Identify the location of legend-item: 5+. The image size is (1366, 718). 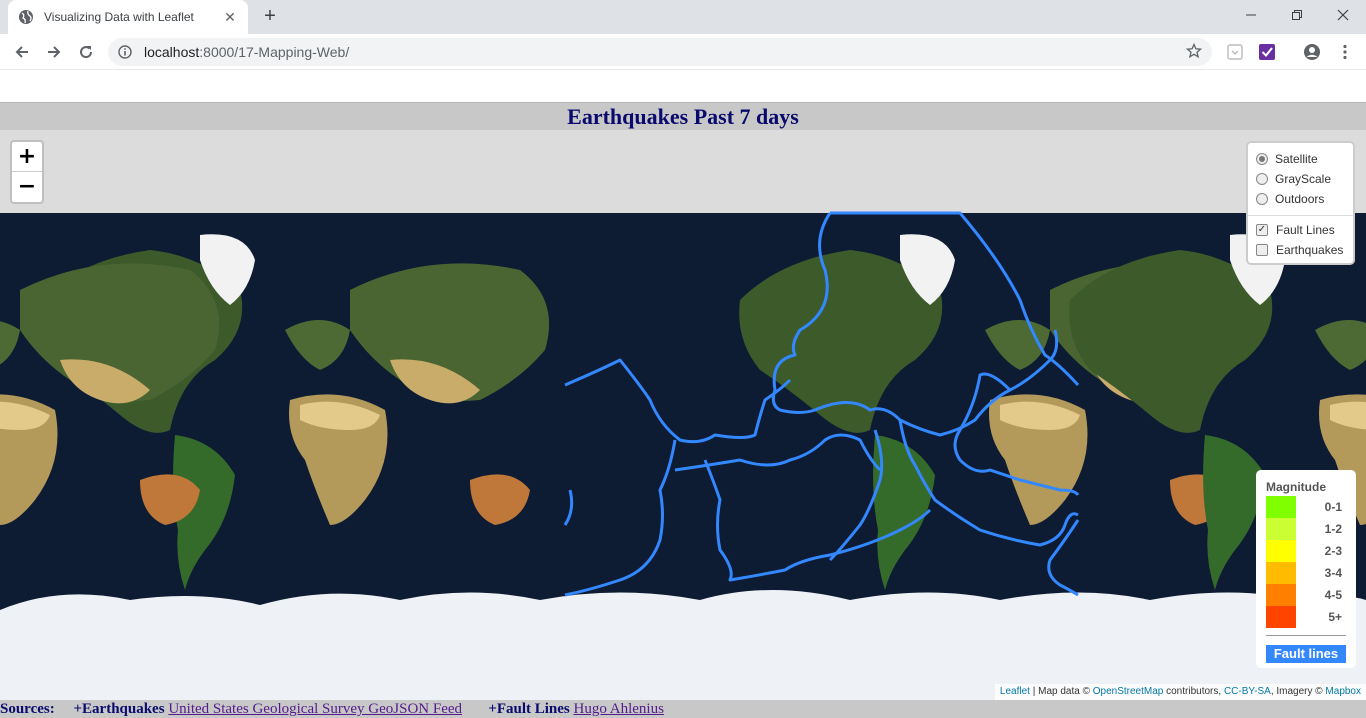
(1306, 617).